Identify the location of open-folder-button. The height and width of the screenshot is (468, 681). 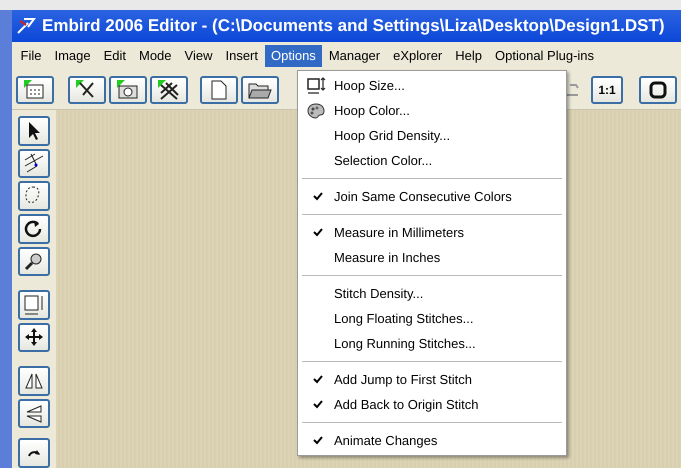
(260, 90).